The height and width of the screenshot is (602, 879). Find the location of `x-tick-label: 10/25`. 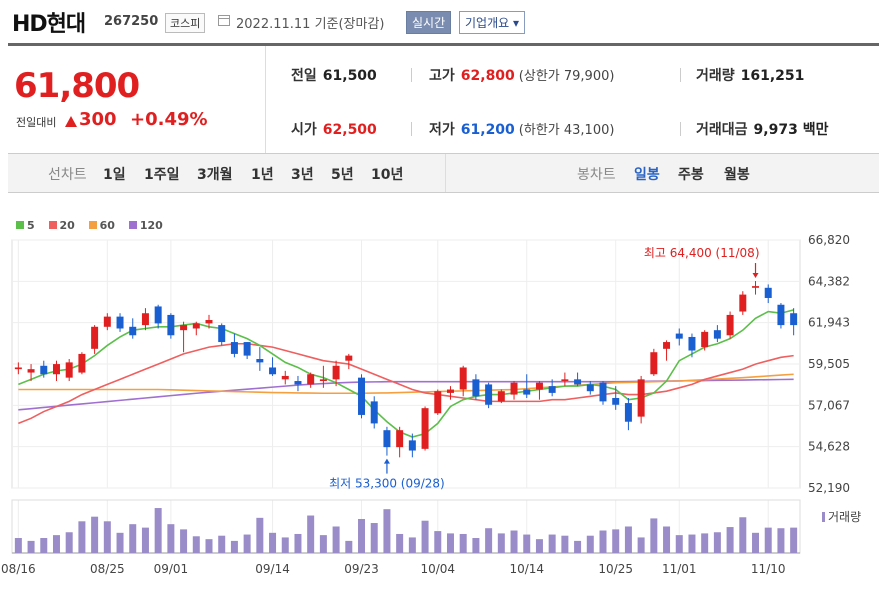

x-tick-label: 10/25 is located at coordinates (615, 569).